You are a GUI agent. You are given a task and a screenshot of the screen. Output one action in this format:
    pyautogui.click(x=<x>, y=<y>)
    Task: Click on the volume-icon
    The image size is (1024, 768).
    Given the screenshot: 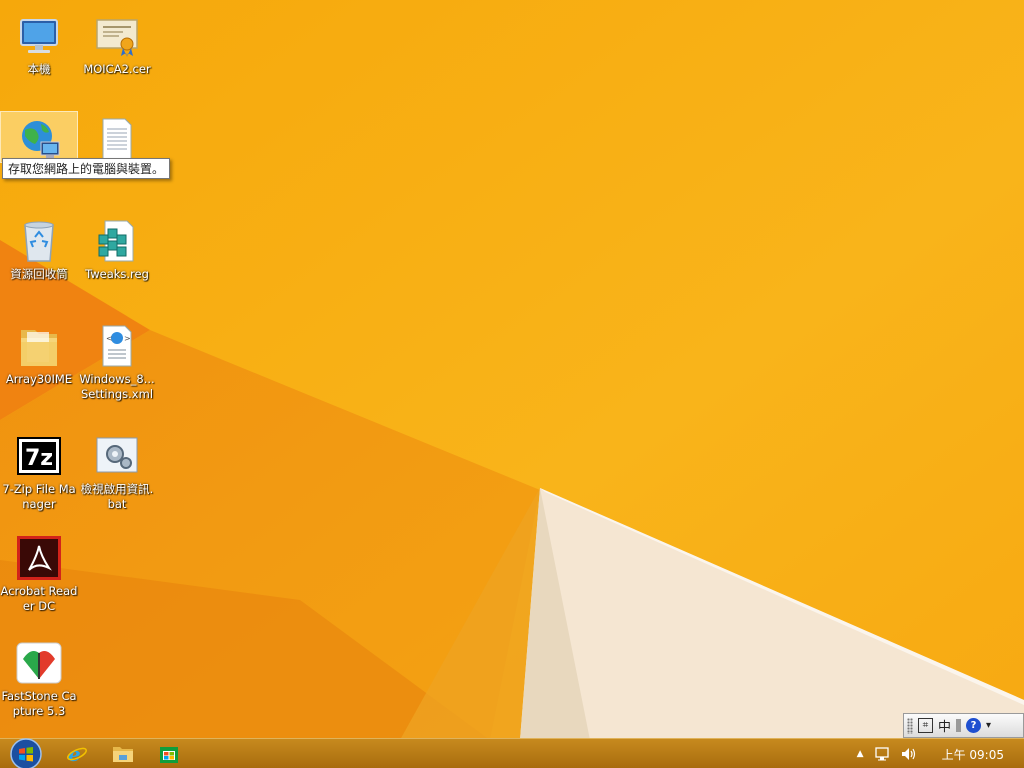 What is the action you would take?
    pyautogui.click(x=909, y=754)
    